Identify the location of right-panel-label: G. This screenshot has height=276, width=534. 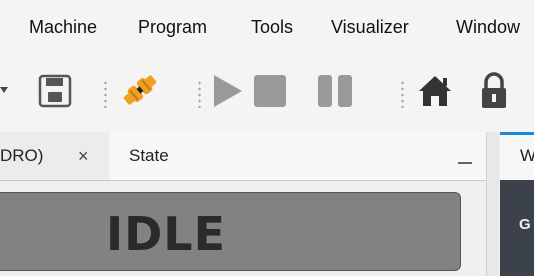
(525, 224).